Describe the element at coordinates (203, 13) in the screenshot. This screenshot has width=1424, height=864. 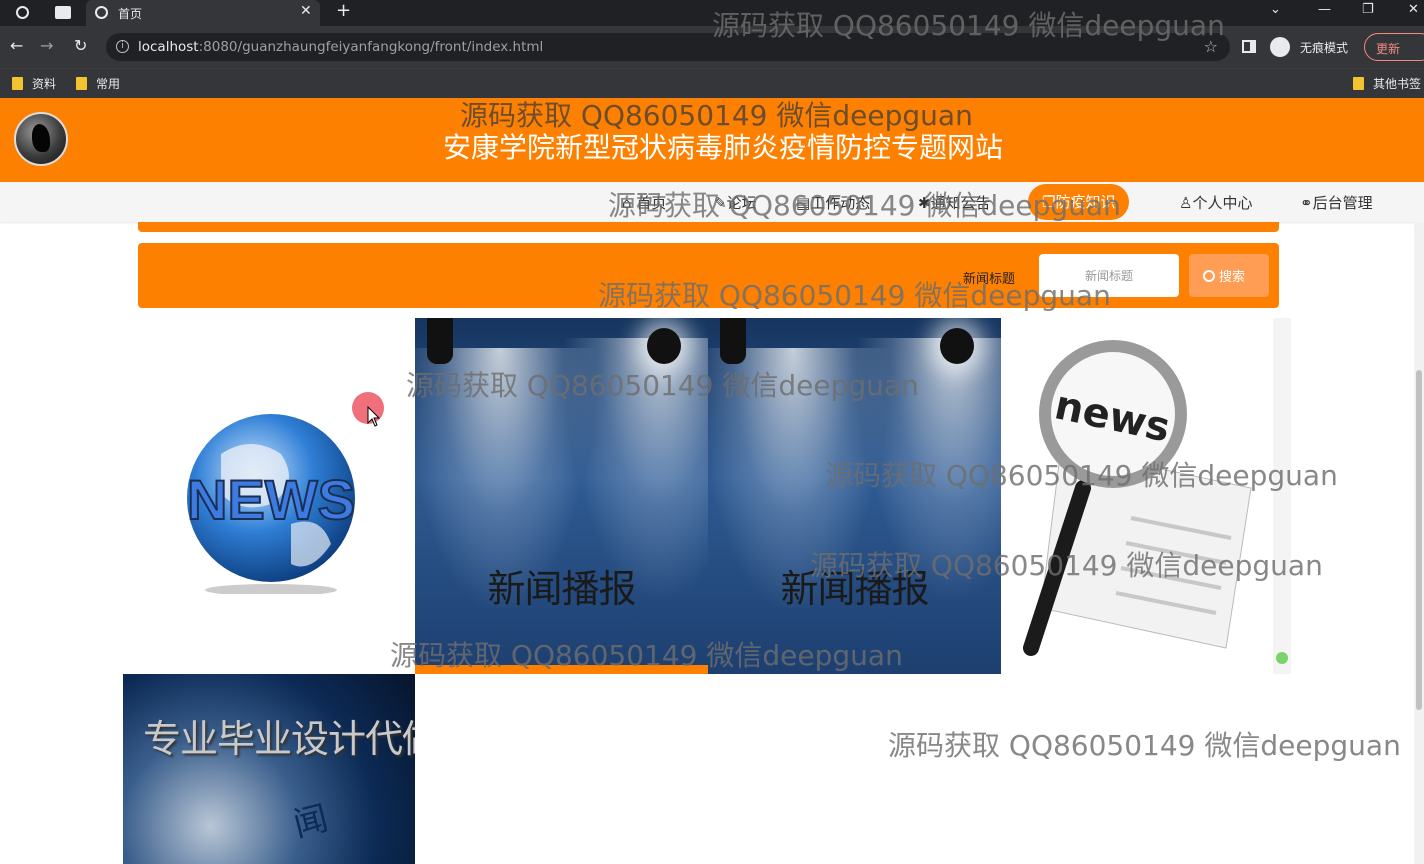
I see `tab-home: 首页 ✕` at that location.